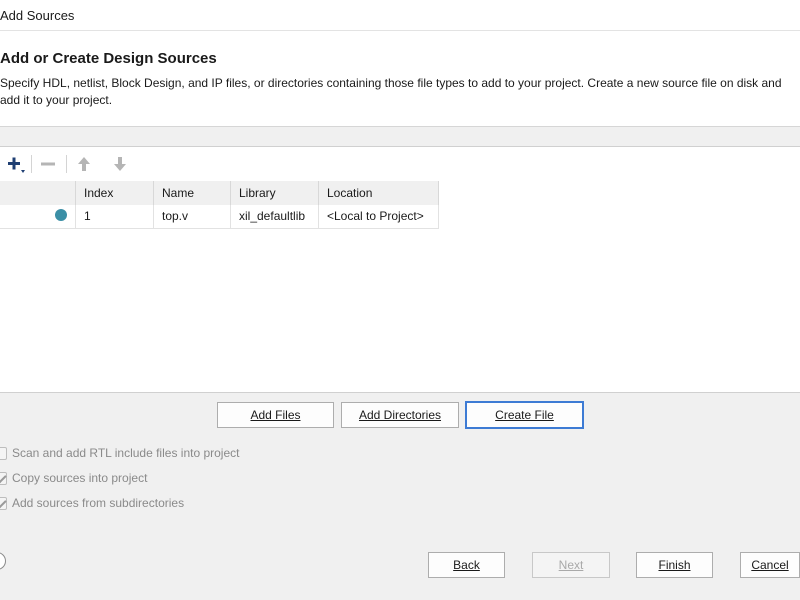 The image size is (800, 600). Describe the element at coordinates (37, 15) in the screenshot. I see `window-title: Add Sources` at that location.